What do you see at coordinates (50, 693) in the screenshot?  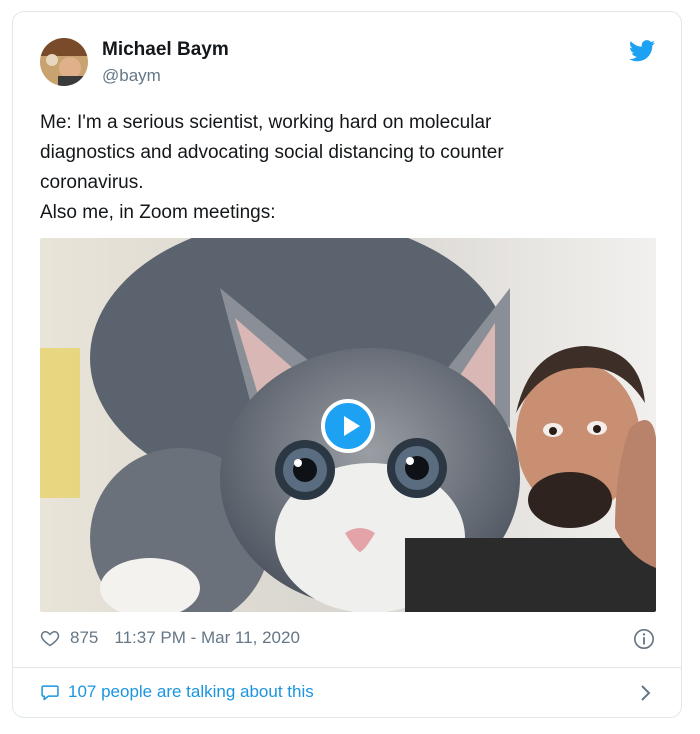 I see `speech-bubble-icon` at bounding box center [50, 693].